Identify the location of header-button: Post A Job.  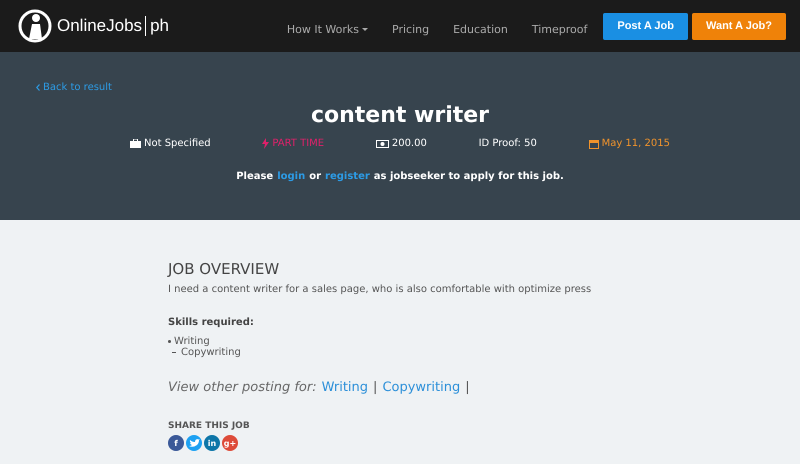
(645, 26).